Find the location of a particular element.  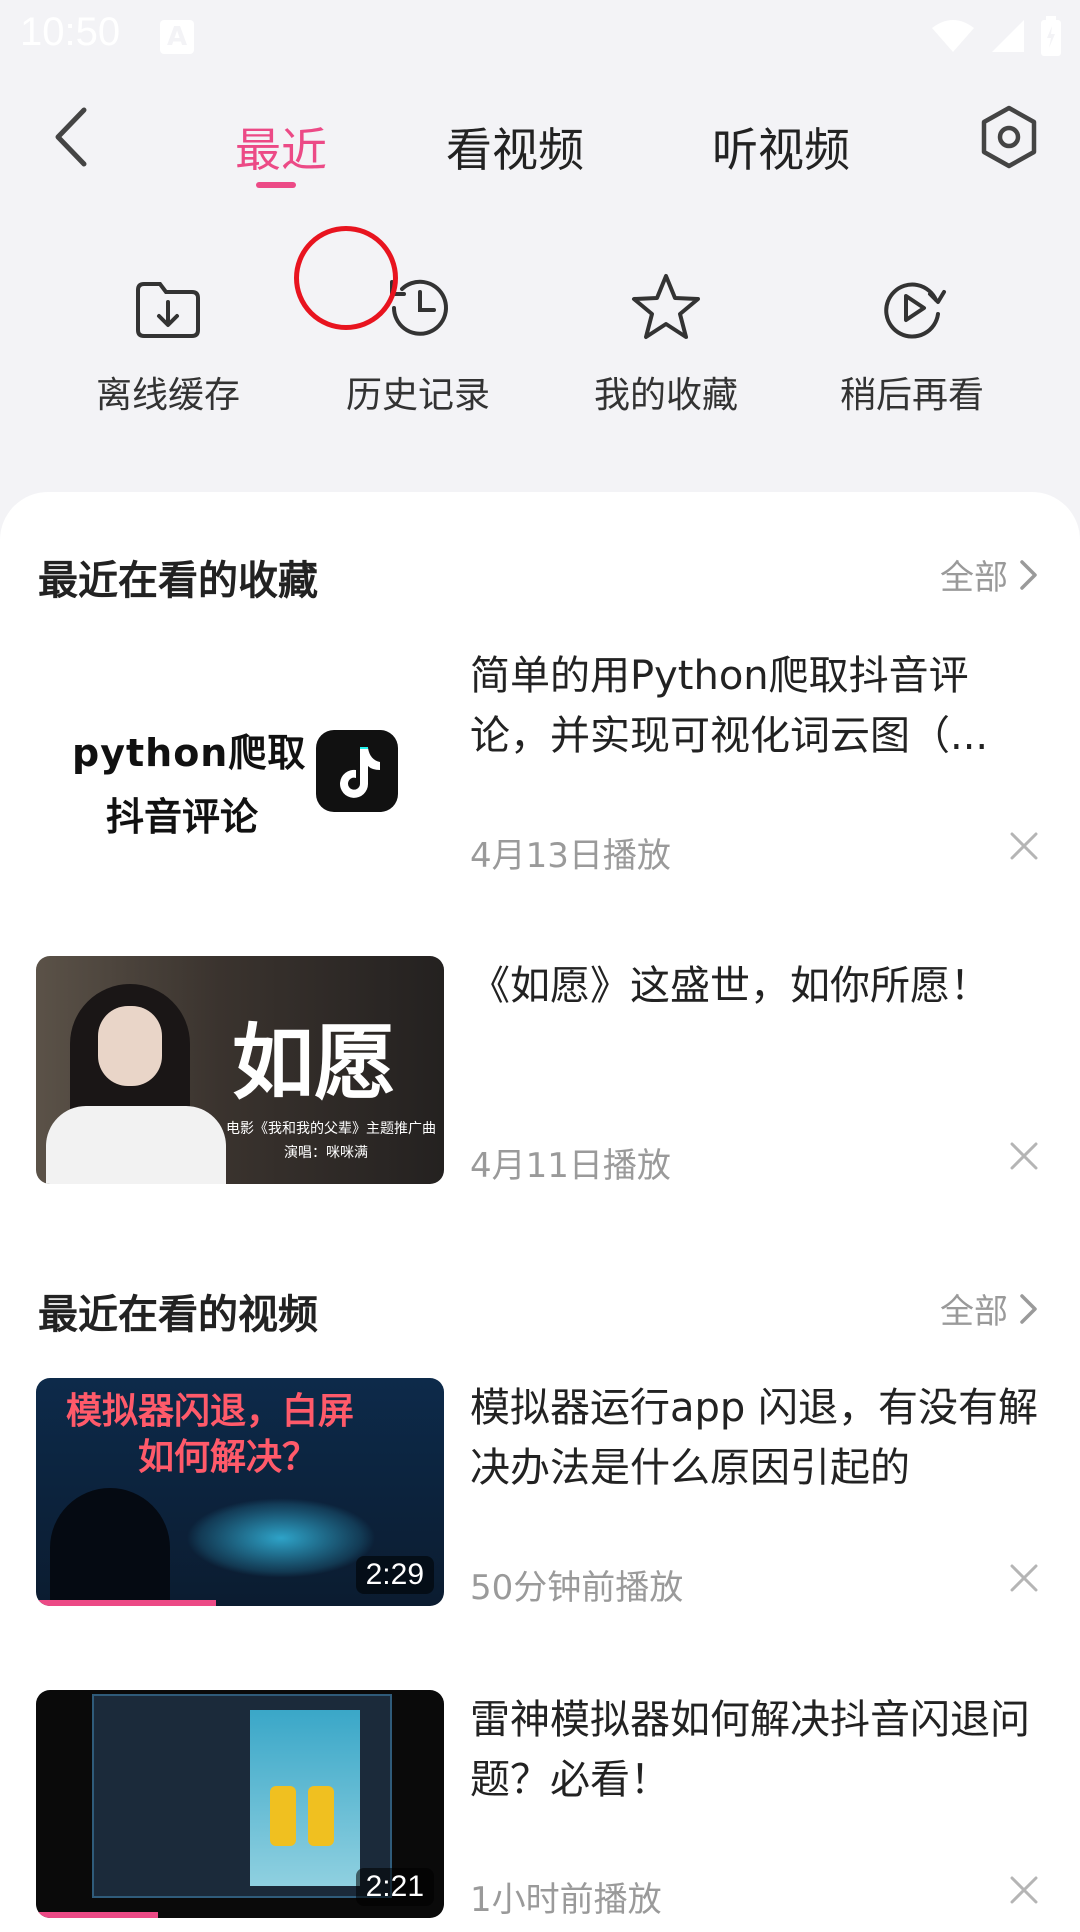

annotation-circle is located at coordinates (346, 278).